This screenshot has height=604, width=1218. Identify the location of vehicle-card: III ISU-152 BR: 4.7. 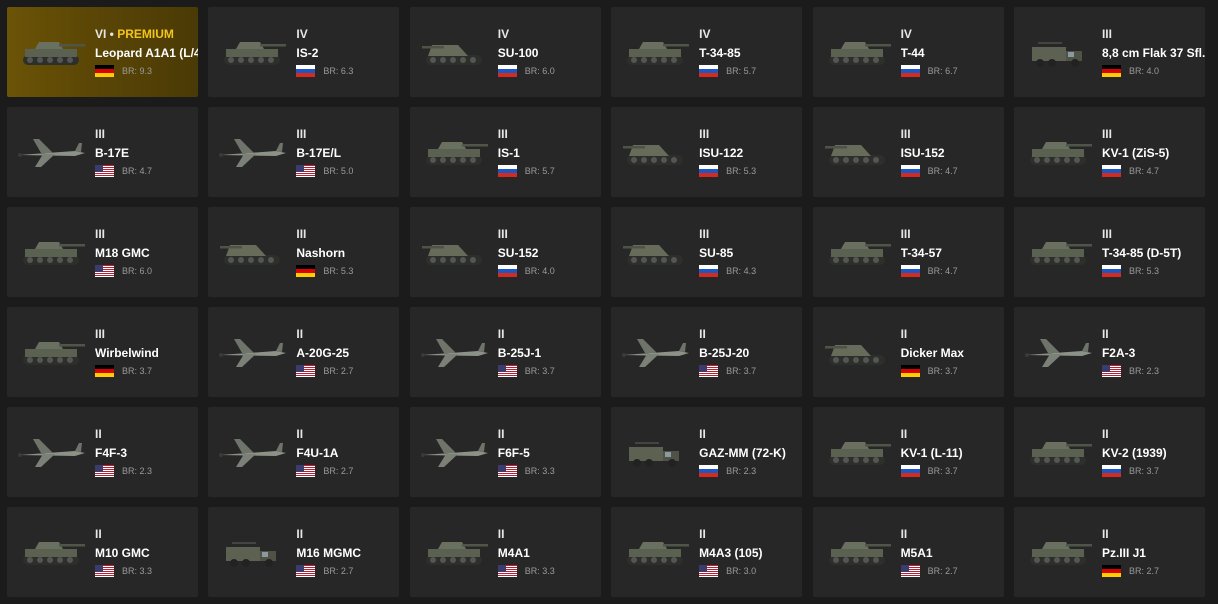
(908, 152).